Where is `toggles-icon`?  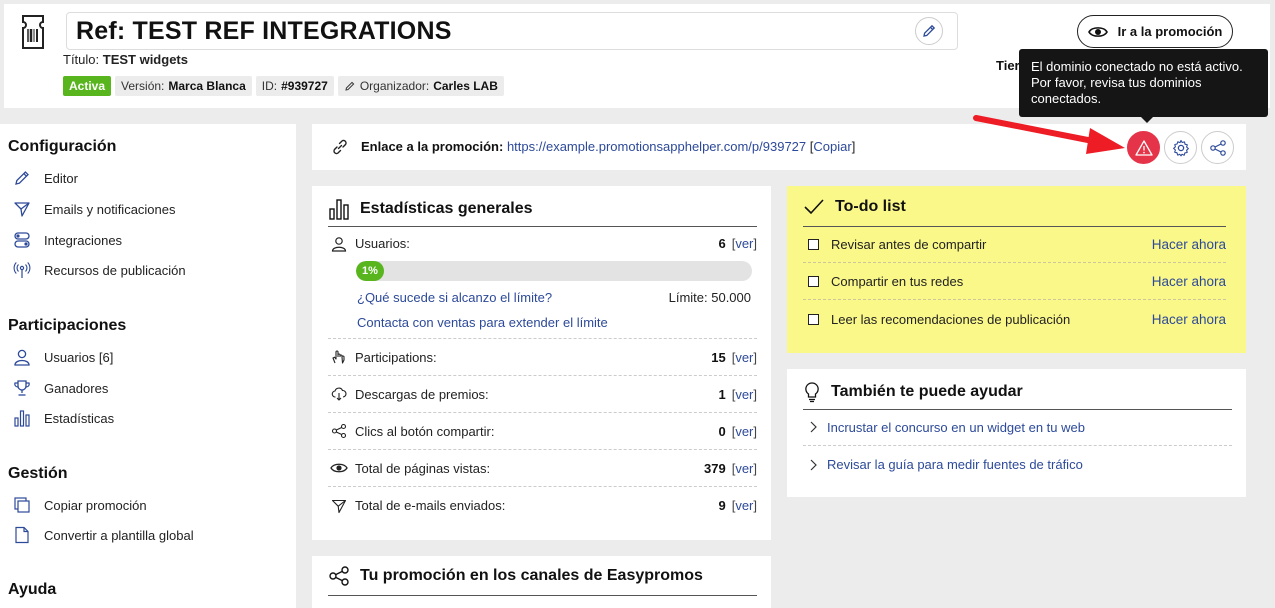 toggles-icon is located at coordinates (22, 240).